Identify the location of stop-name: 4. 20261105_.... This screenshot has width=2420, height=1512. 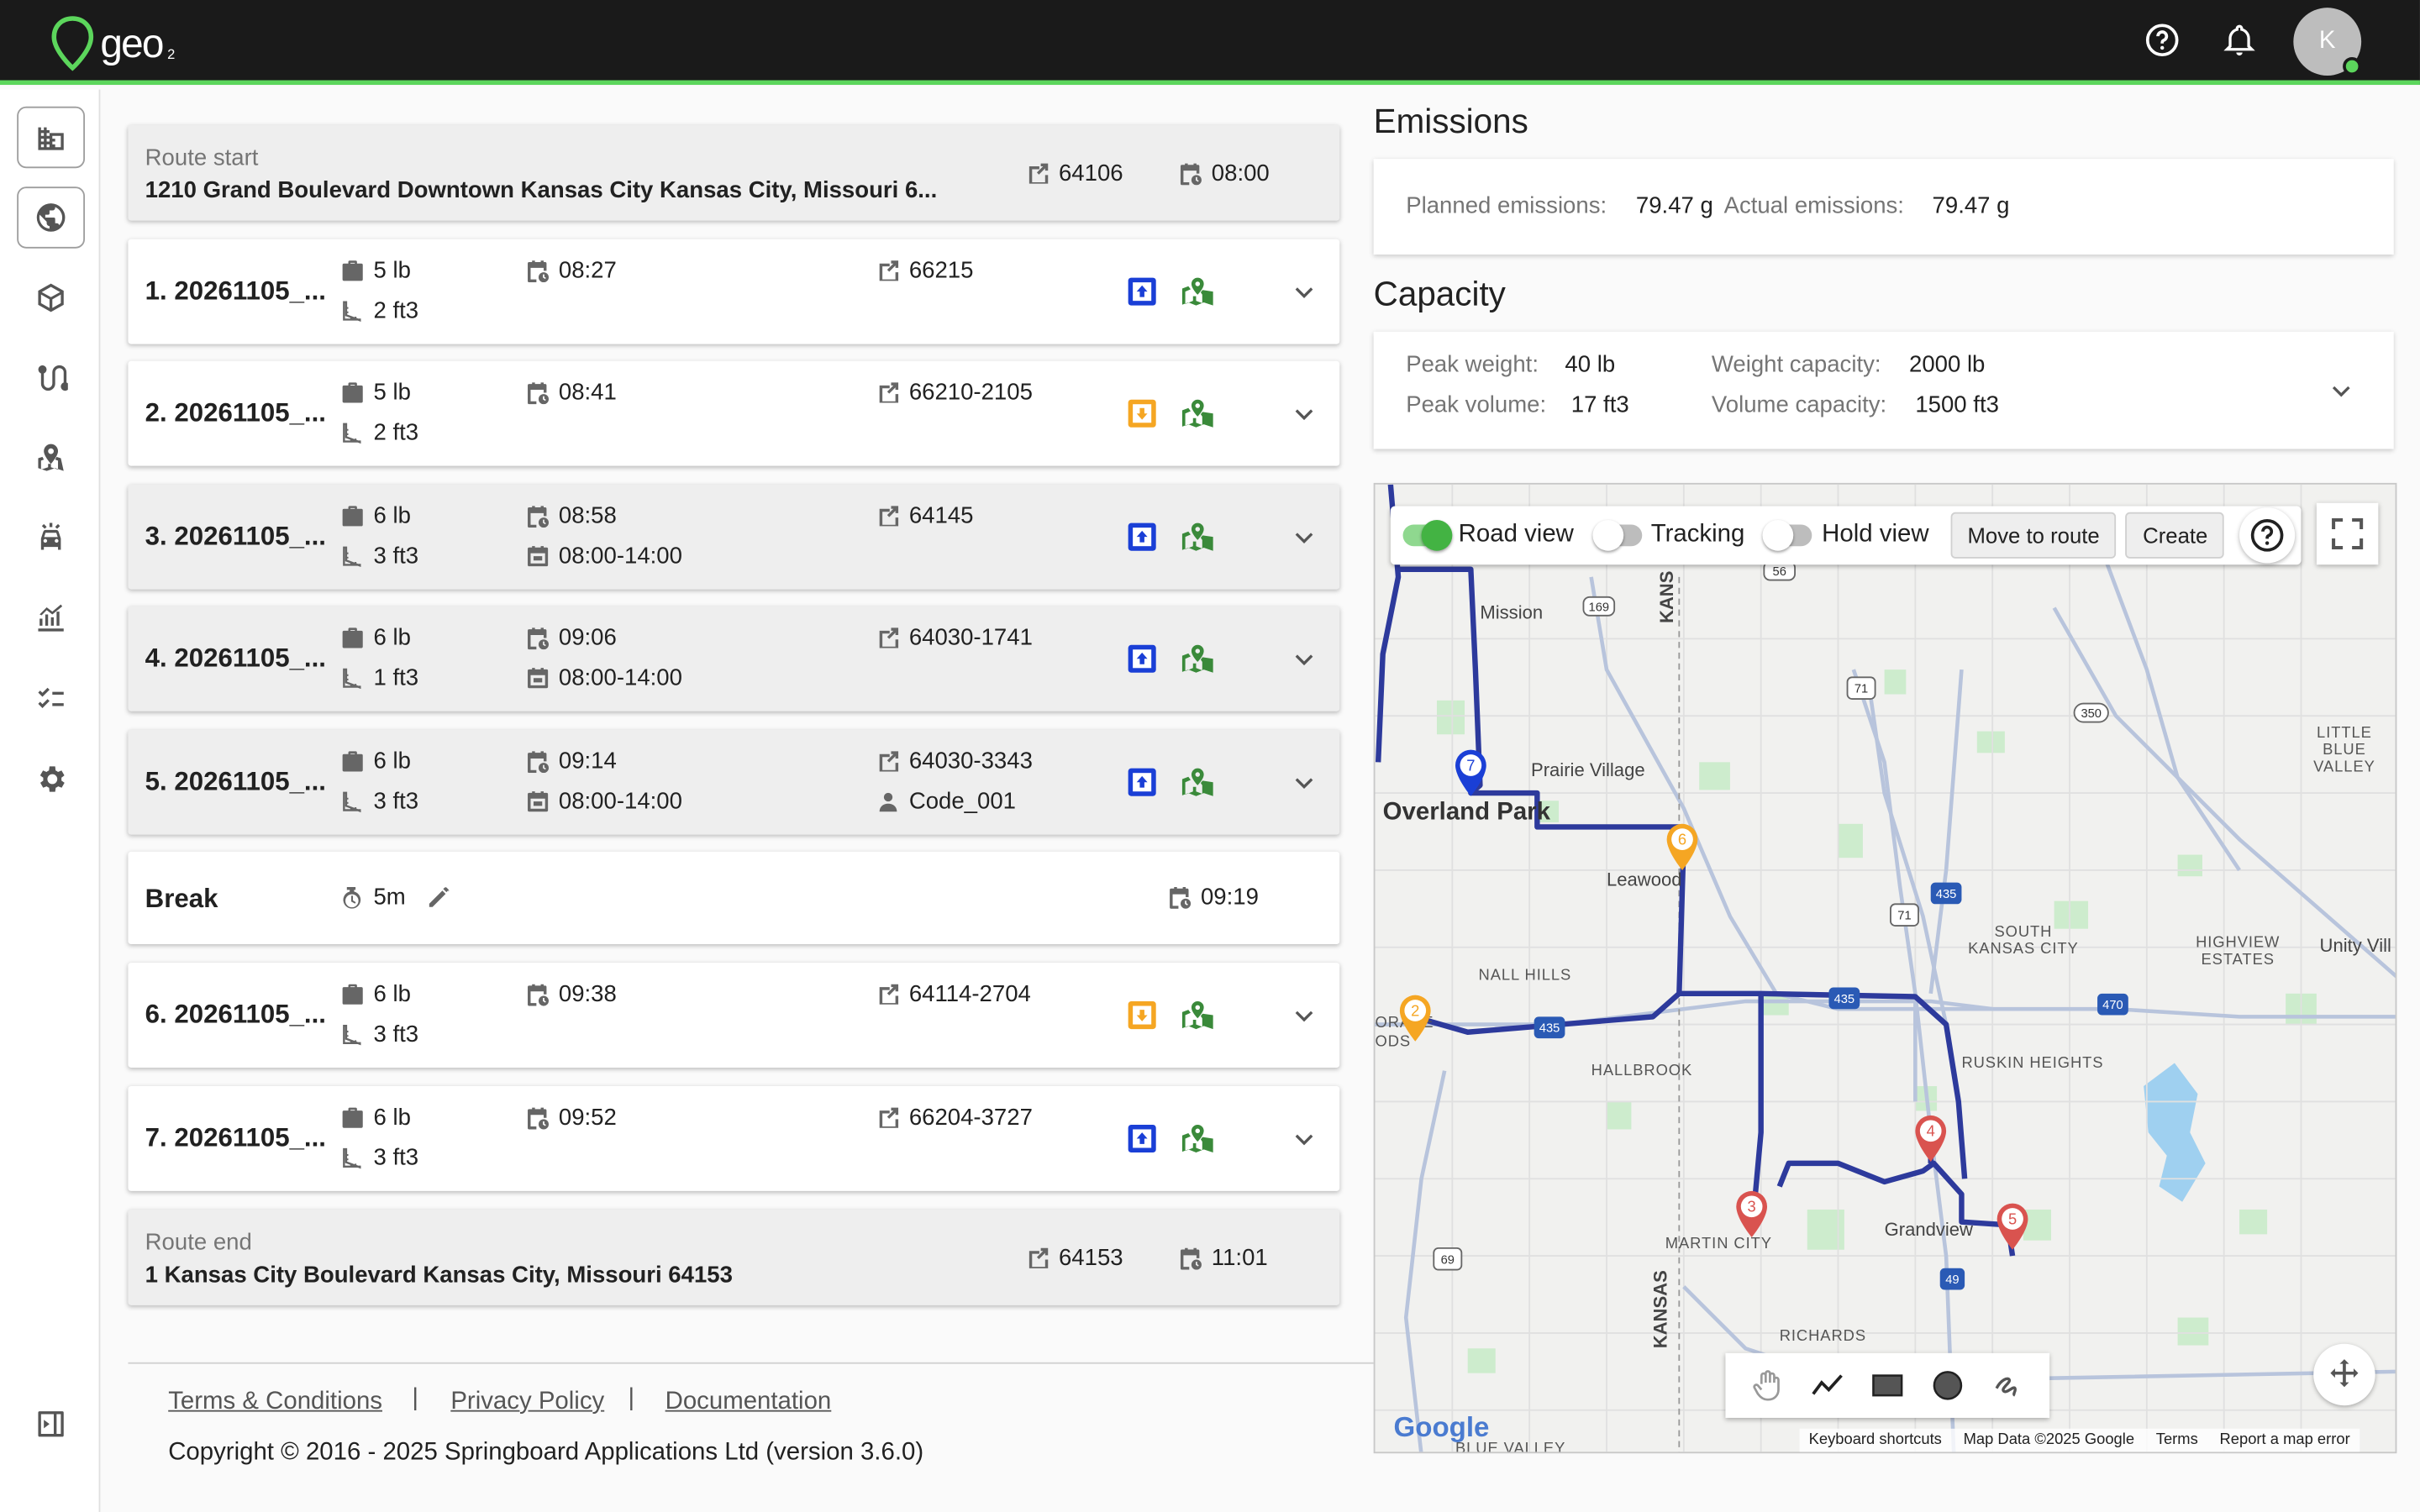
(235, 658).